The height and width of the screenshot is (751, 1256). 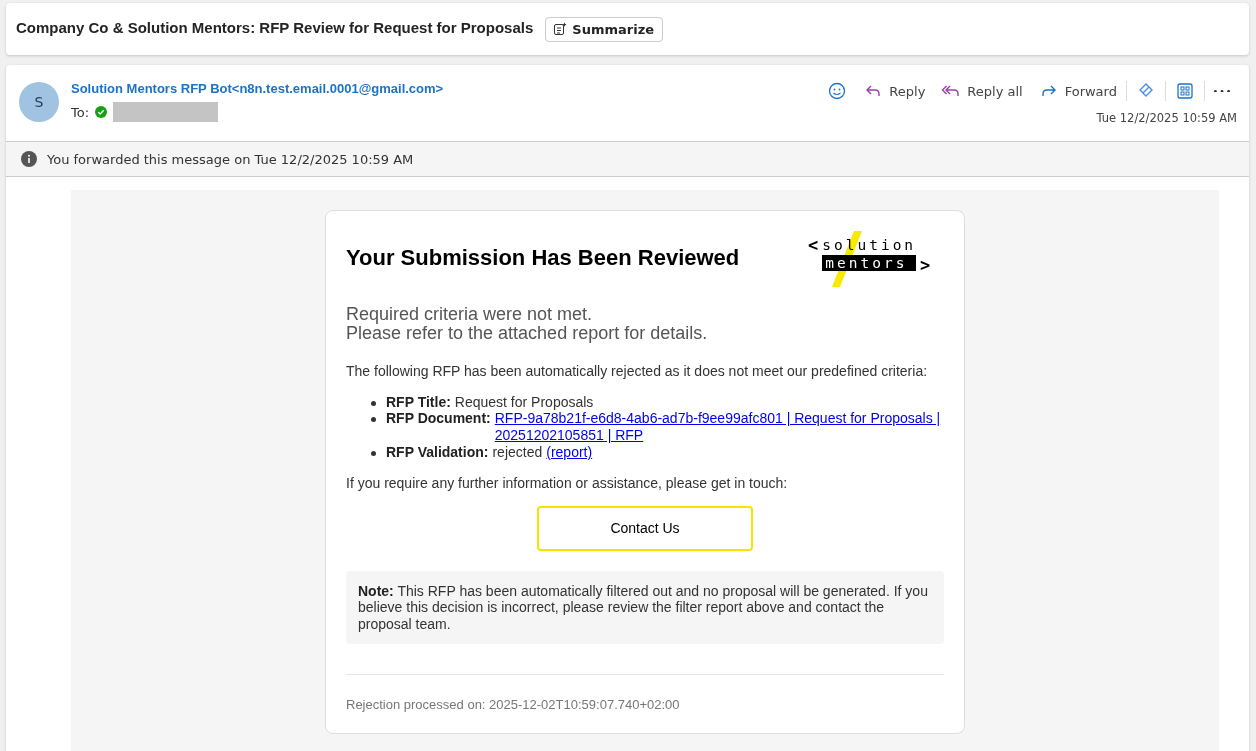 What do you see at coordinates (527, 333) in the screenshot?
I see `subheading-line: Please refer to the attached report for details.` at bounding box center [527, 333].